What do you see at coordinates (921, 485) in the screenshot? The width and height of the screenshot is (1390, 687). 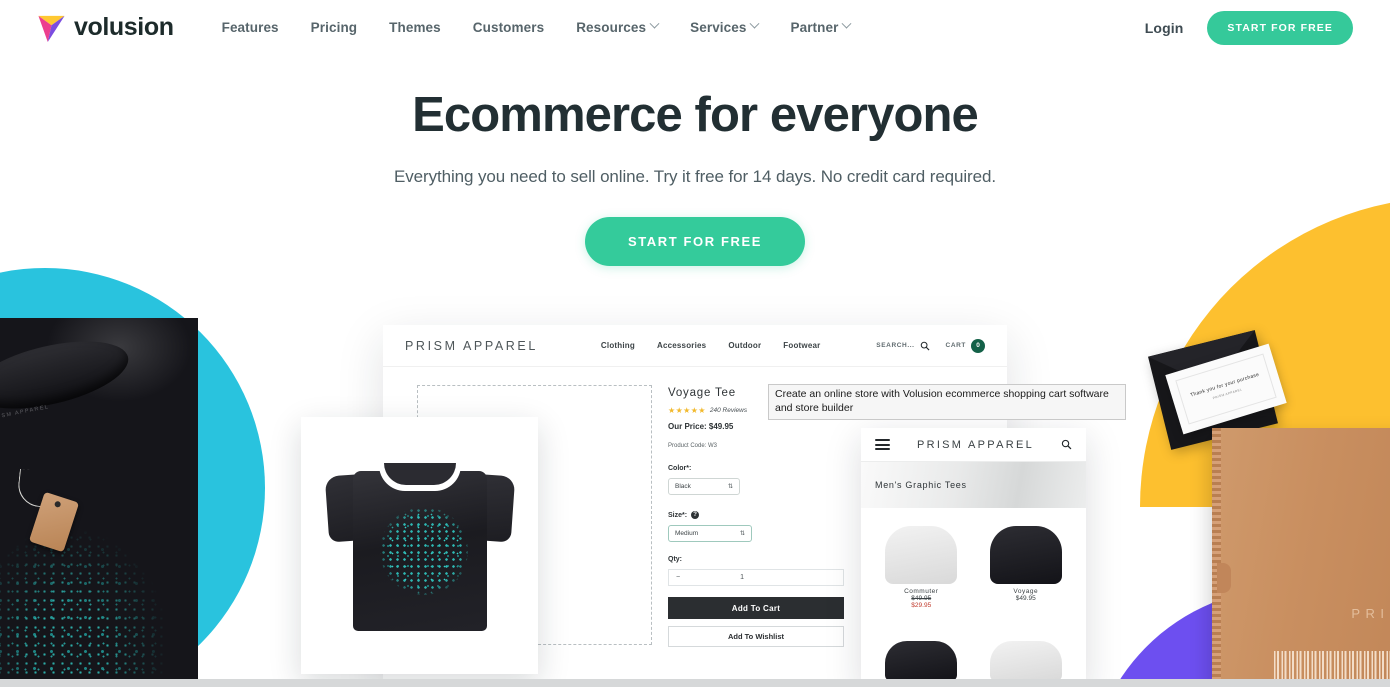 I see `mobile-category-title: Men's Graphic Tees` at bounding box center [921, 485].